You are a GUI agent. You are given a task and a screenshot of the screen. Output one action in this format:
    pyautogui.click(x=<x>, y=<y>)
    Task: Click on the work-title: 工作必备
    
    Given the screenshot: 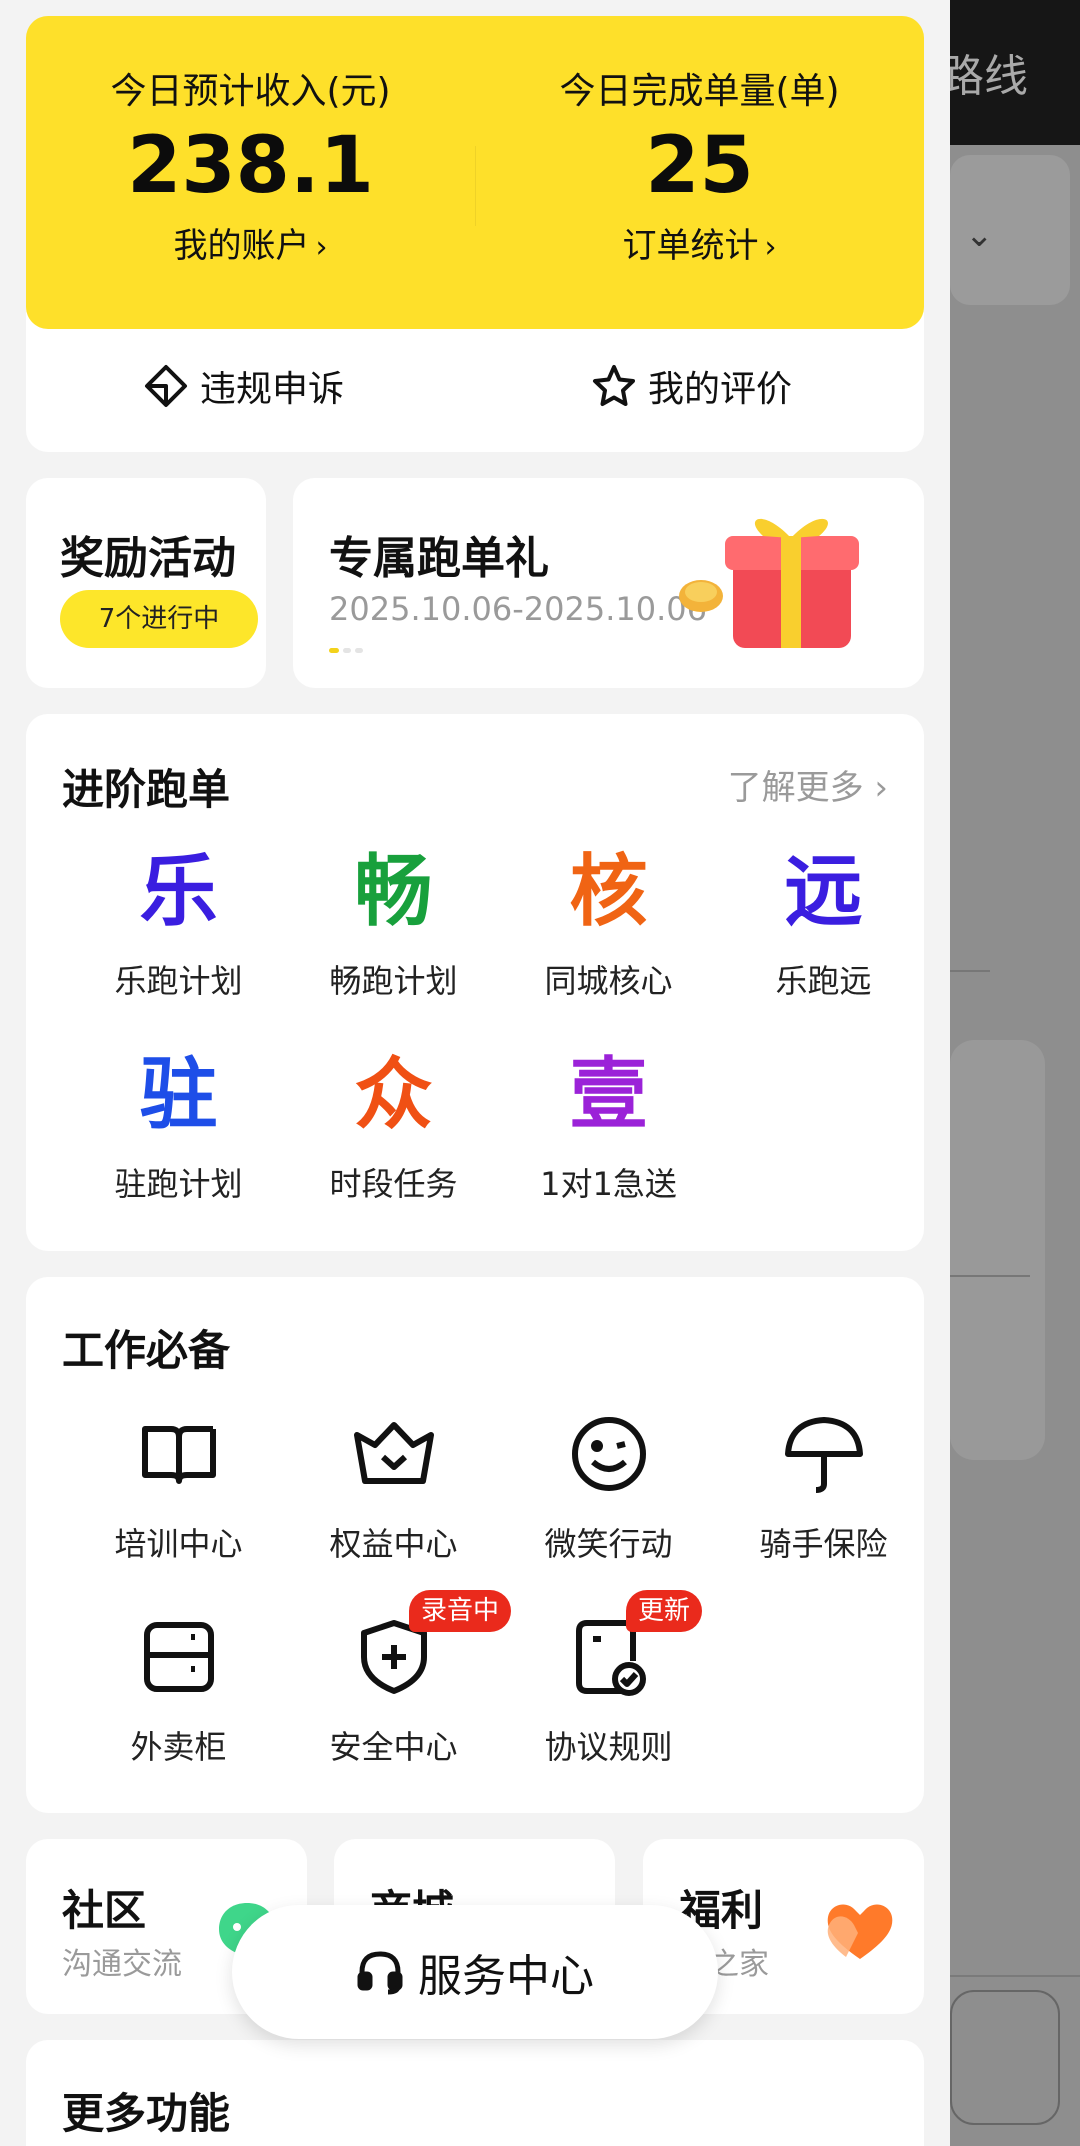 What is the action you would take?
    pyautogui.click(x=146, y=1350)
    